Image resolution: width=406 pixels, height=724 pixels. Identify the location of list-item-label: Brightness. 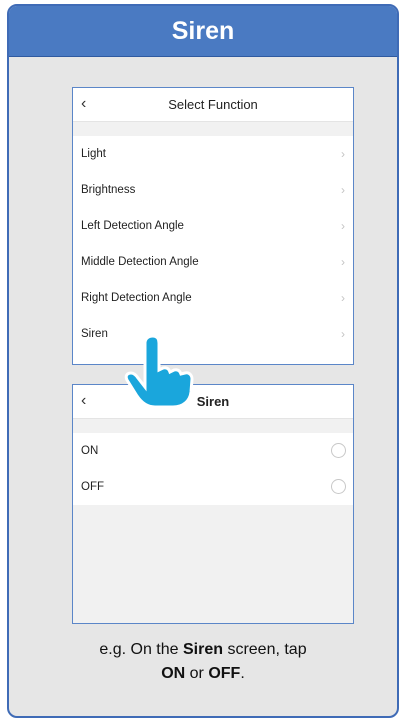
(108, 190).